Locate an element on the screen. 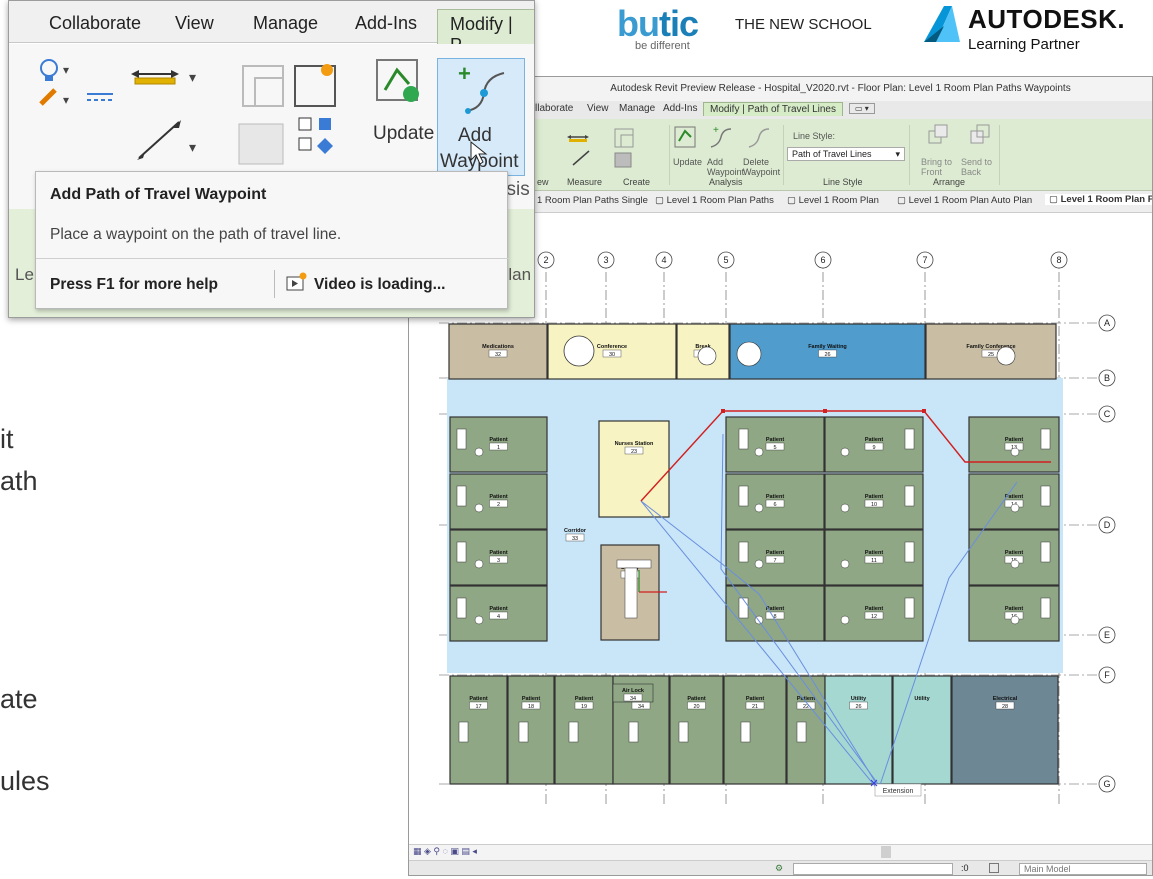 This screenshot has height=879, width=1153. send-to-back-button: Send to Back is located at coordinates (981, 167).